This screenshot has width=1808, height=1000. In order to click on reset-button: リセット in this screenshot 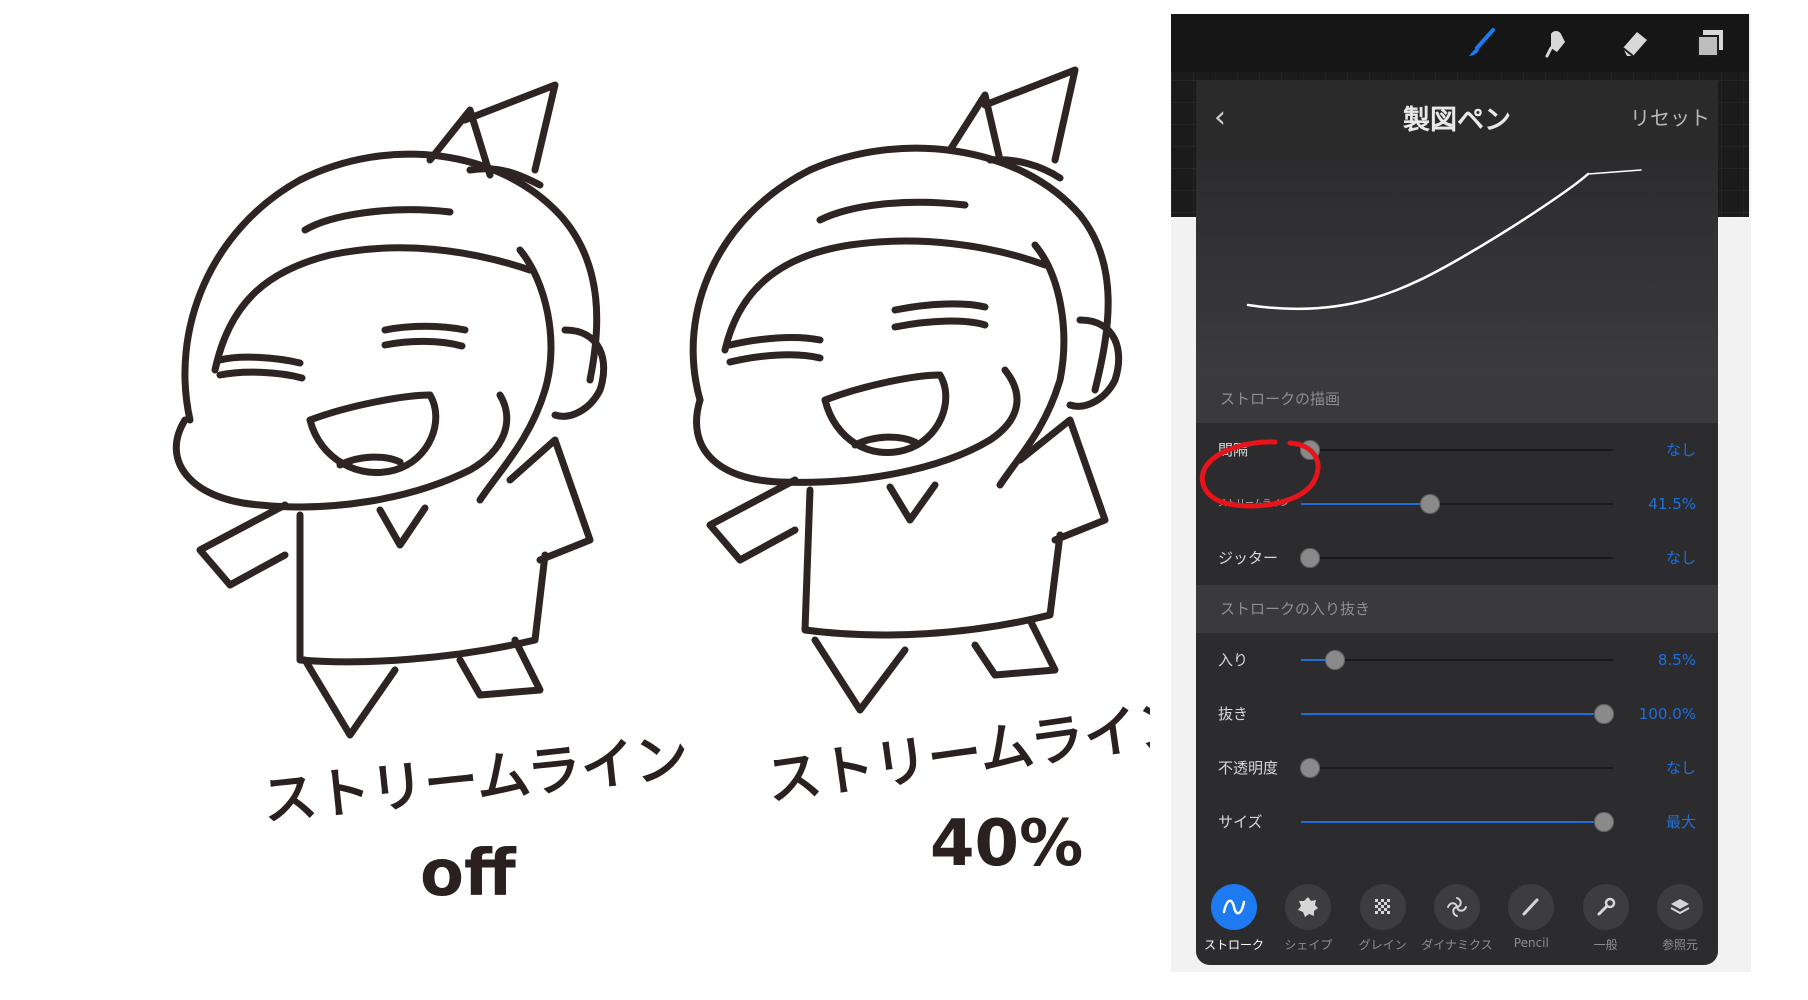, I will do `click(1670, 116)`.